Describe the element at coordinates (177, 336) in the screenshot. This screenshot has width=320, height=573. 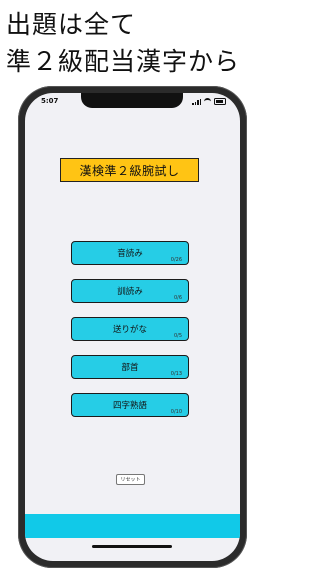
I see `progress-count: 0/5` at that location.